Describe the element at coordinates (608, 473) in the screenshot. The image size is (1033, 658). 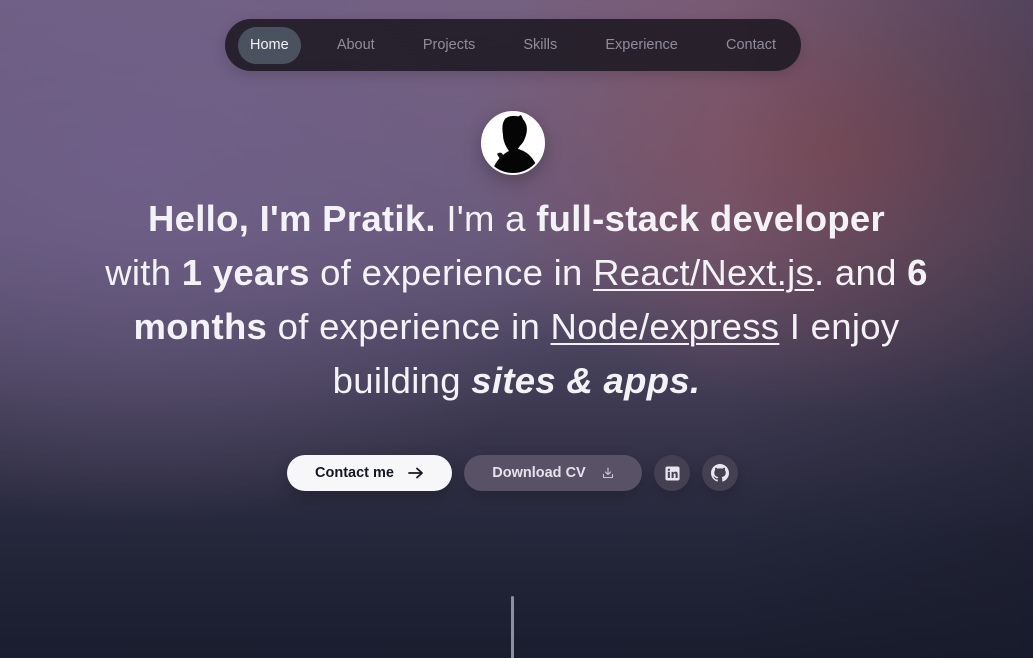
I see `download-icon` at that location.